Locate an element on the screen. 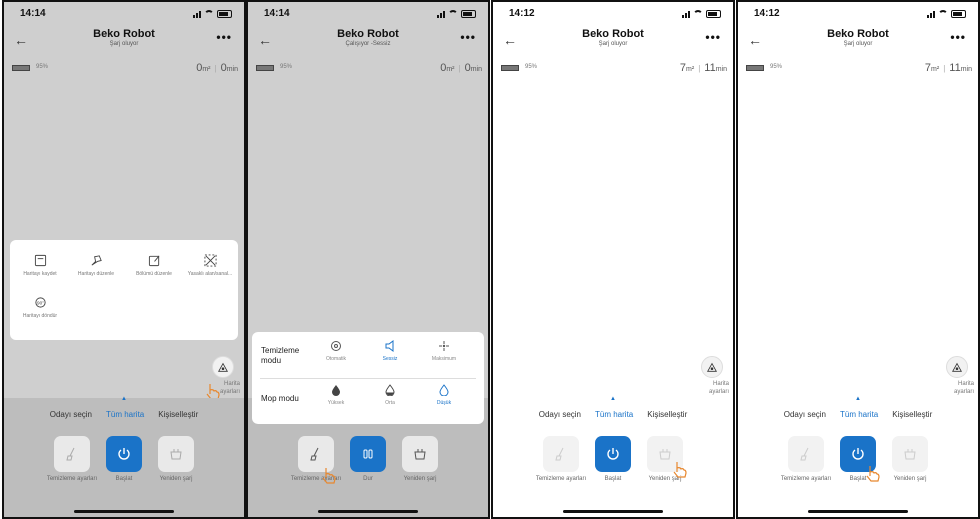 This screenshot has height=519, width=980. home-indicator is located at coordinates (613, 511).